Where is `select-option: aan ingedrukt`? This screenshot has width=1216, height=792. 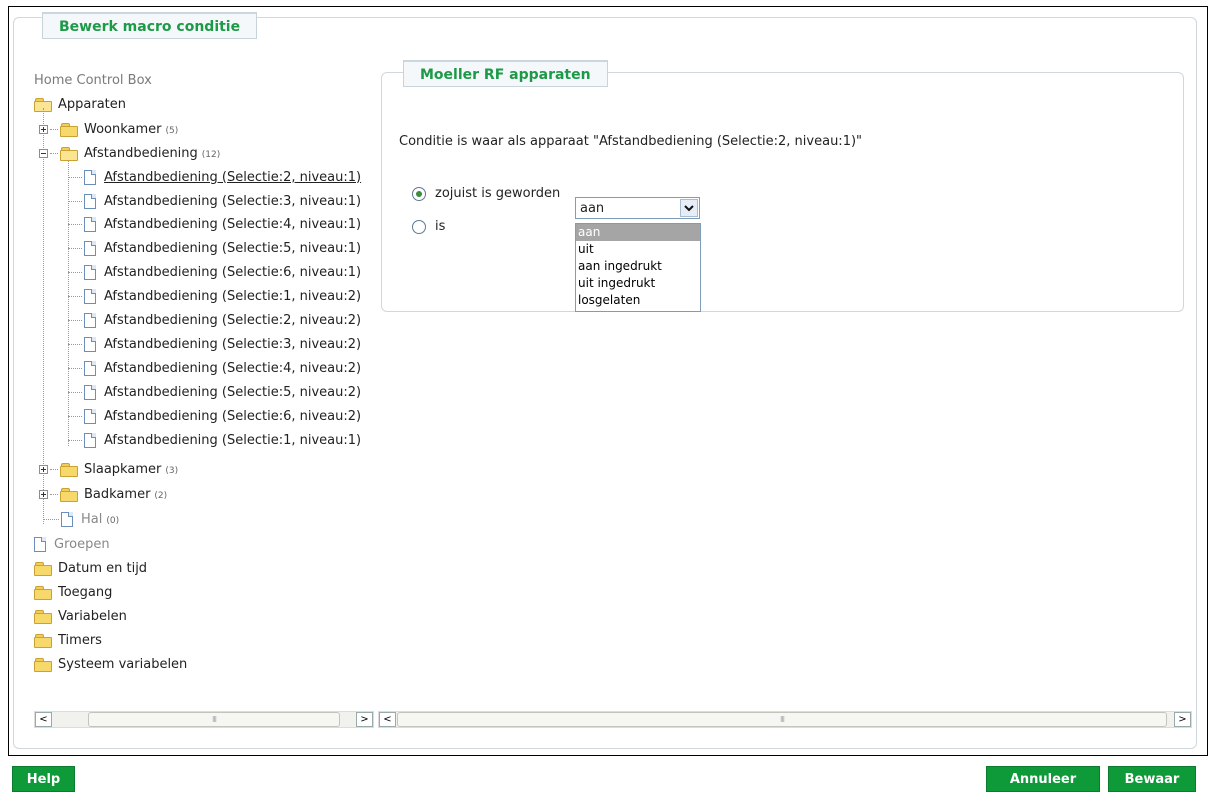 select-option: aan ingedrukt is located at coordinates (638, 266).